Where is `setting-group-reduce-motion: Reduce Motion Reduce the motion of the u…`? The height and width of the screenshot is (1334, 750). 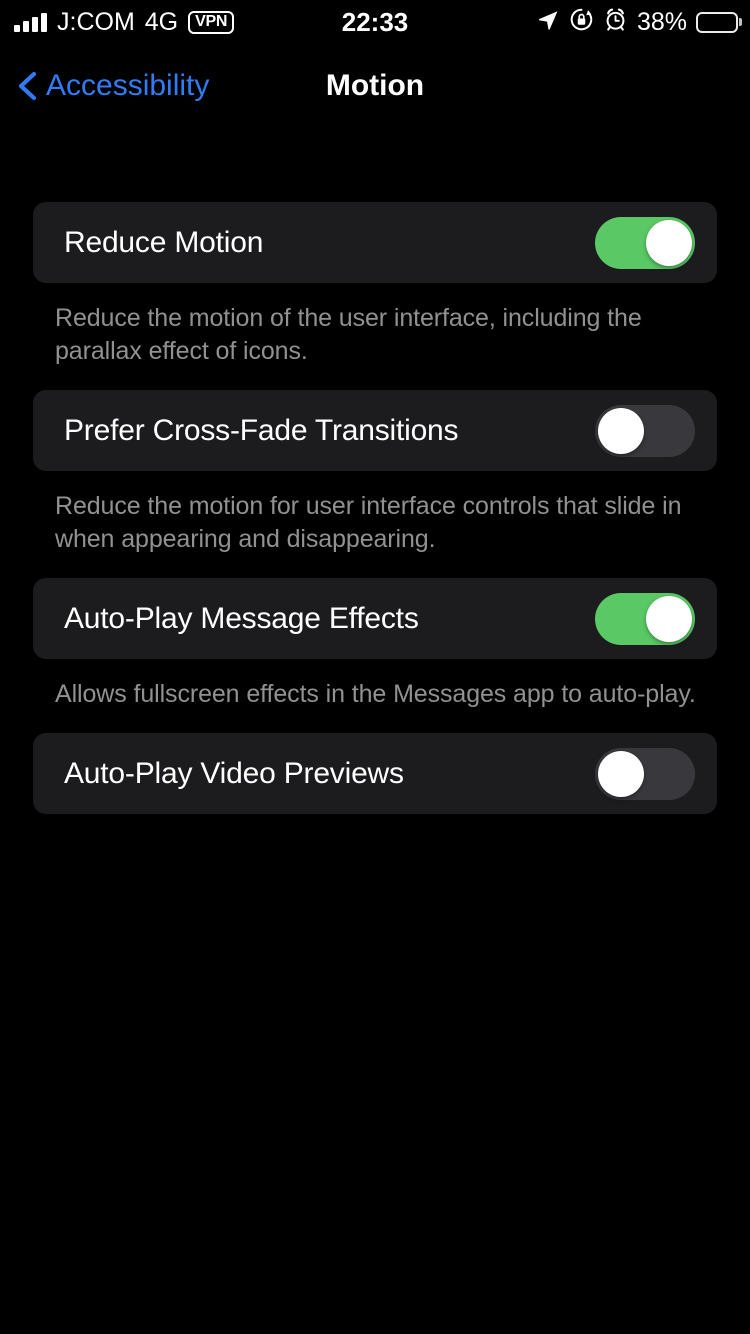 setting-group-reduce-motion: Reduce Motion Reduce the motion of the u… is located at coordinates (375, 285).